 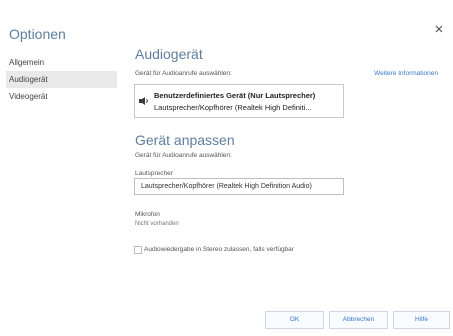 I want to click on speaker-icon, so click(x=144, y=100).